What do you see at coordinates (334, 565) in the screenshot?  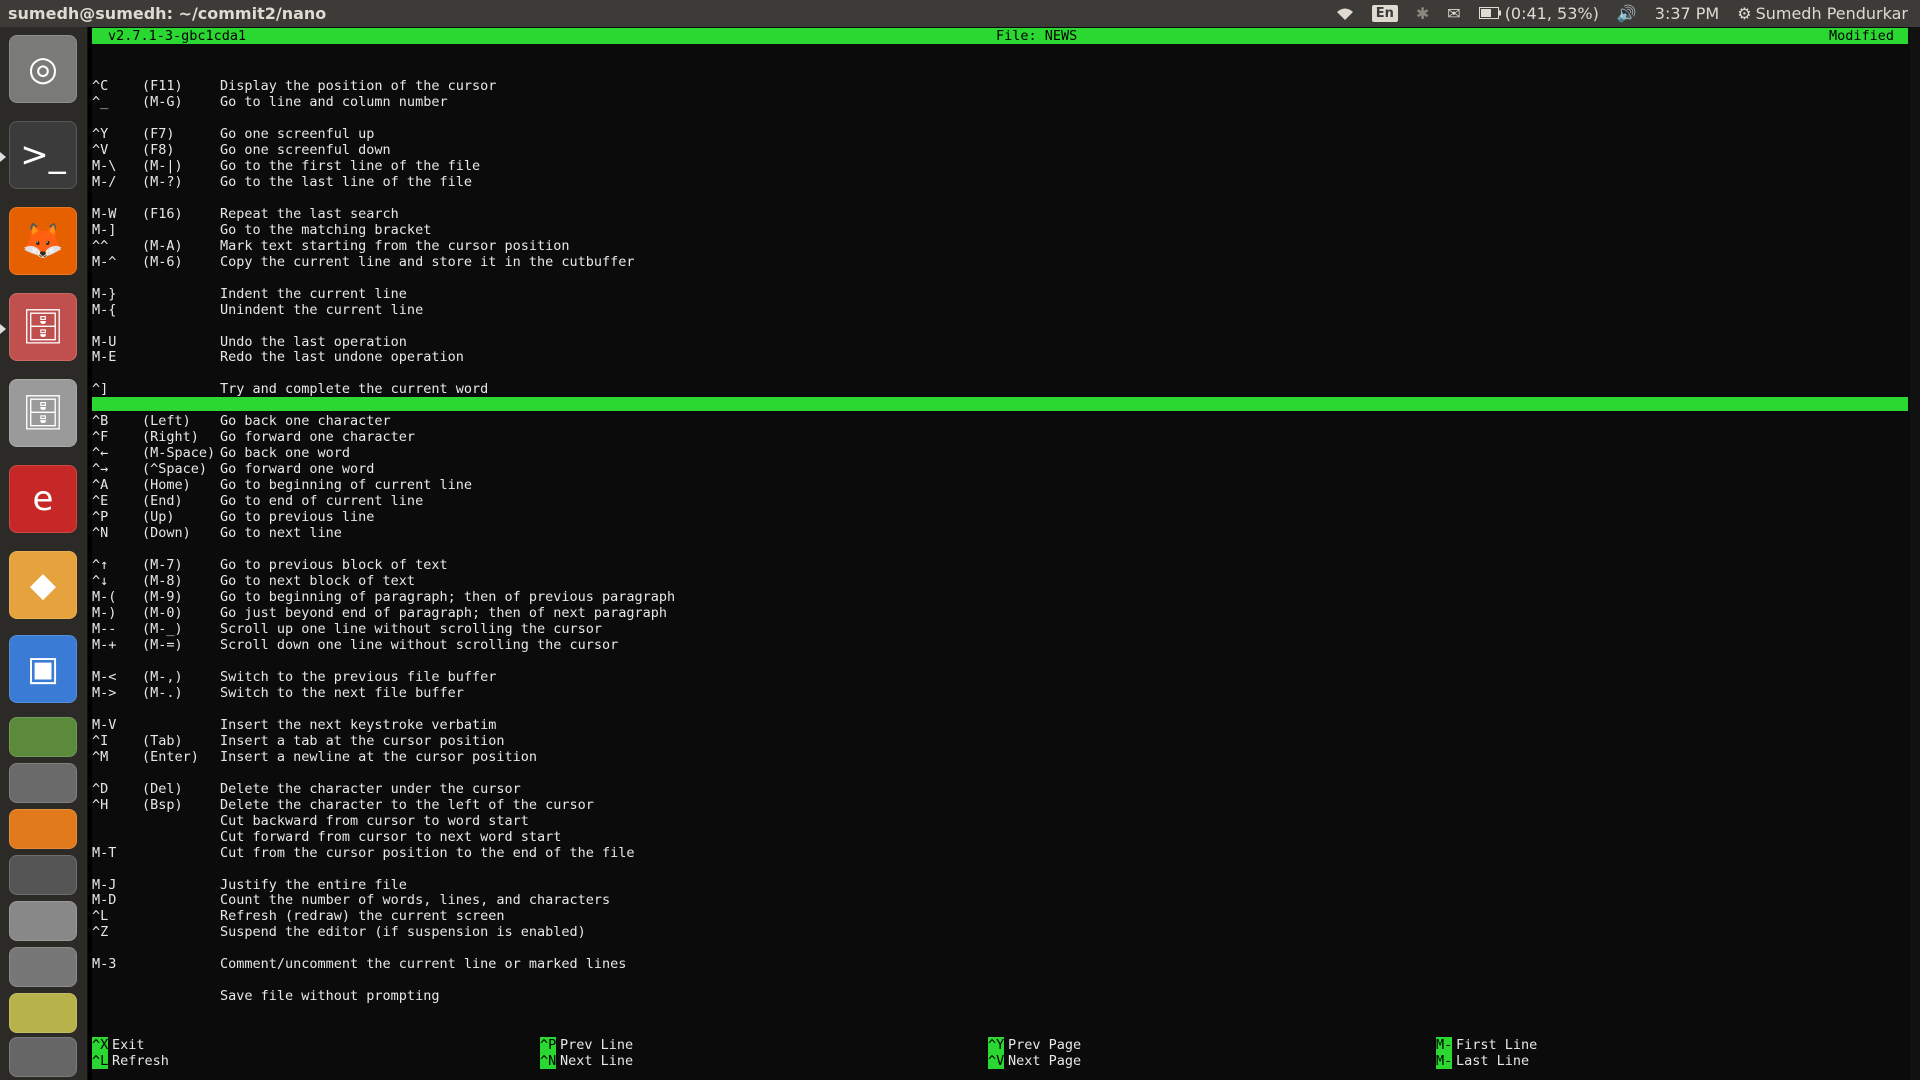 I see `help-description: Go to previous block of text` at bounding box center [334, 565].